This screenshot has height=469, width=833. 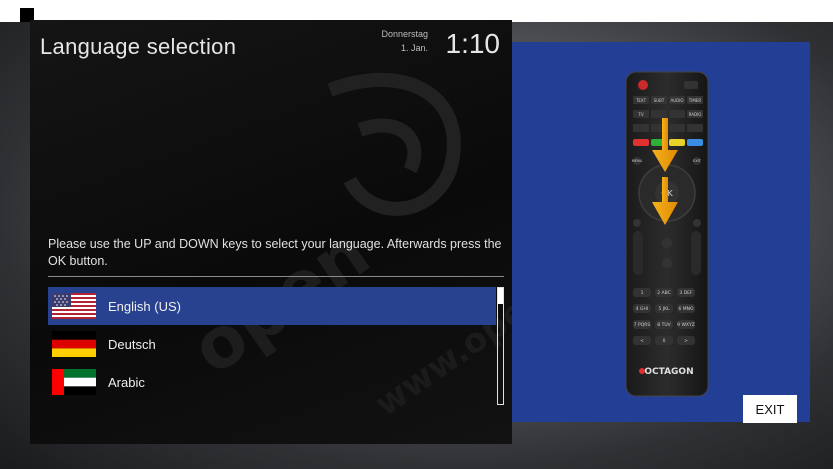 What do you see at coordinates (695, 100) in the screenshot?
I see `remote-key-label: TIMER` at bounding box center [695, 100].